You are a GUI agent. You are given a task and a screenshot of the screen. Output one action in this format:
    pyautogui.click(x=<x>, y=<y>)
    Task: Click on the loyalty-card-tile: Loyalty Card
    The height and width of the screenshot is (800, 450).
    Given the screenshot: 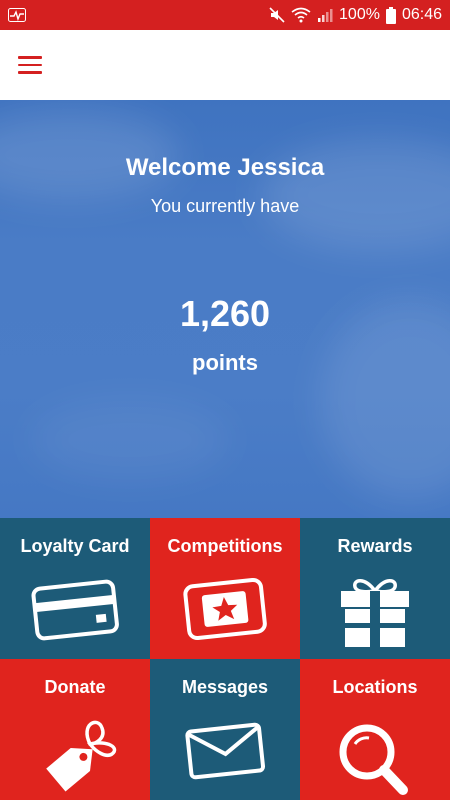 What is the action you would take?
    pyautogui.click(x=75, y=588)
    